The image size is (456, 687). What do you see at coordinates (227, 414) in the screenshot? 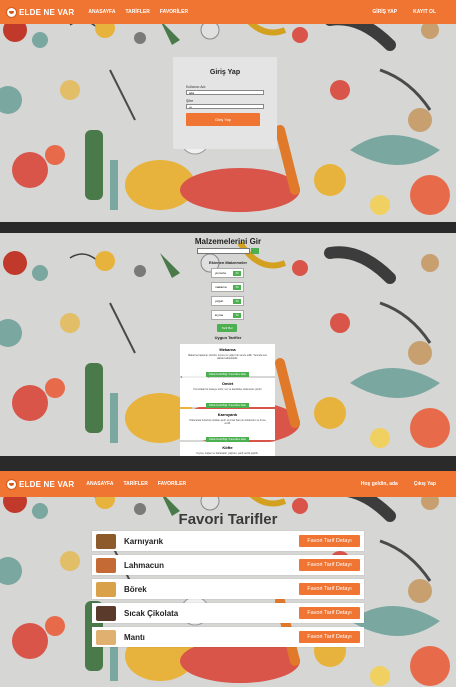
I see `recipe-name: Karnıyarık` at bounding box center [227, 414].